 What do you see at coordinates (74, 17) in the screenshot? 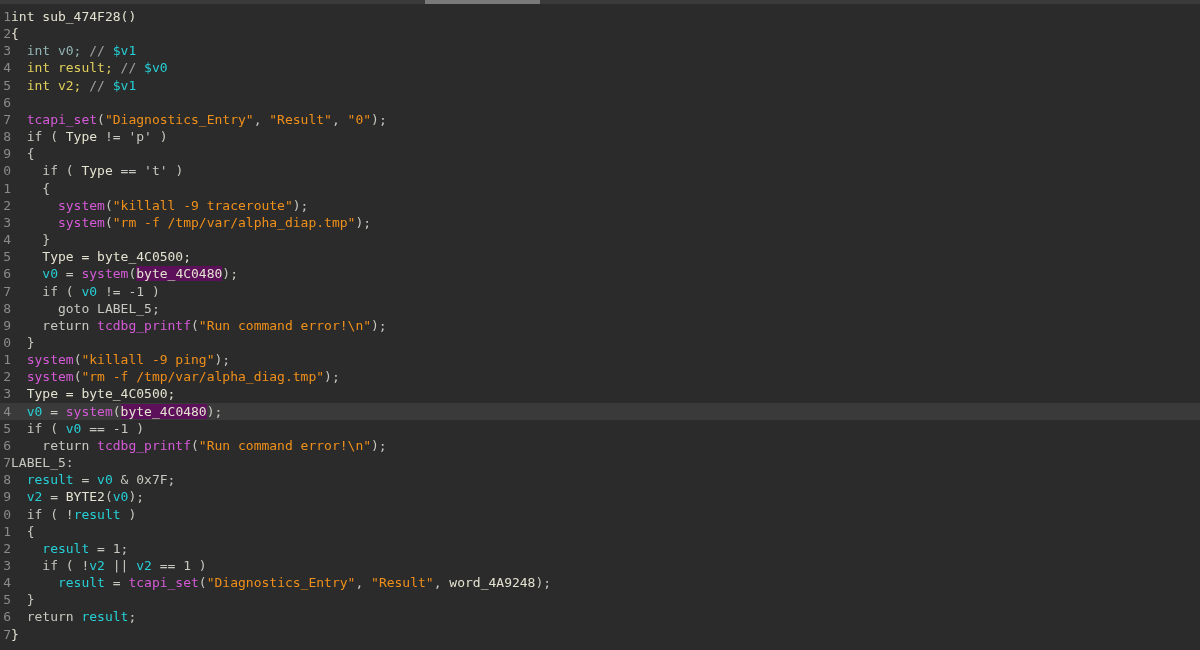
I see `code-line: int sub_474F28()` at bounding box center [74, 17].